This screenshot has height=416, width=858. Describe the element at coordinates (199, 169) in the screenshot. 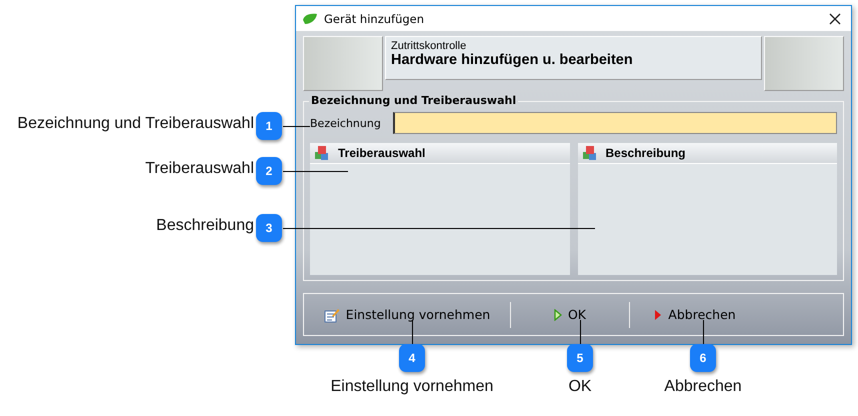

I see `callout-label: Treiberauswahl` at that location.